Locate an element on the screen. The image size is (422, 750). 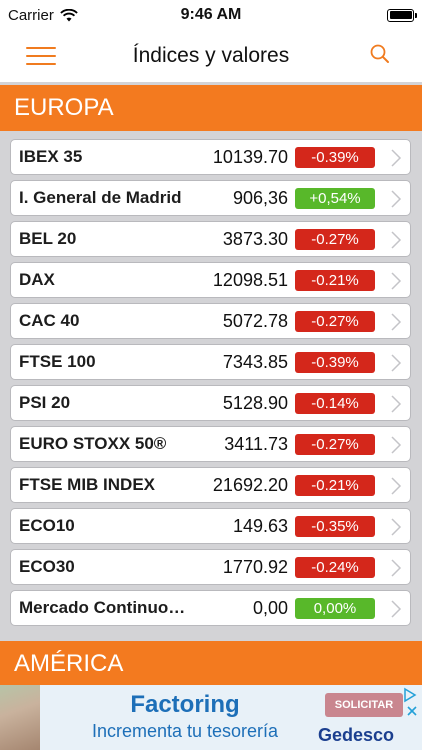
list-item: FTSE MIB INDEX 21692.20 -0.21% is located at coordinates (210, 485).